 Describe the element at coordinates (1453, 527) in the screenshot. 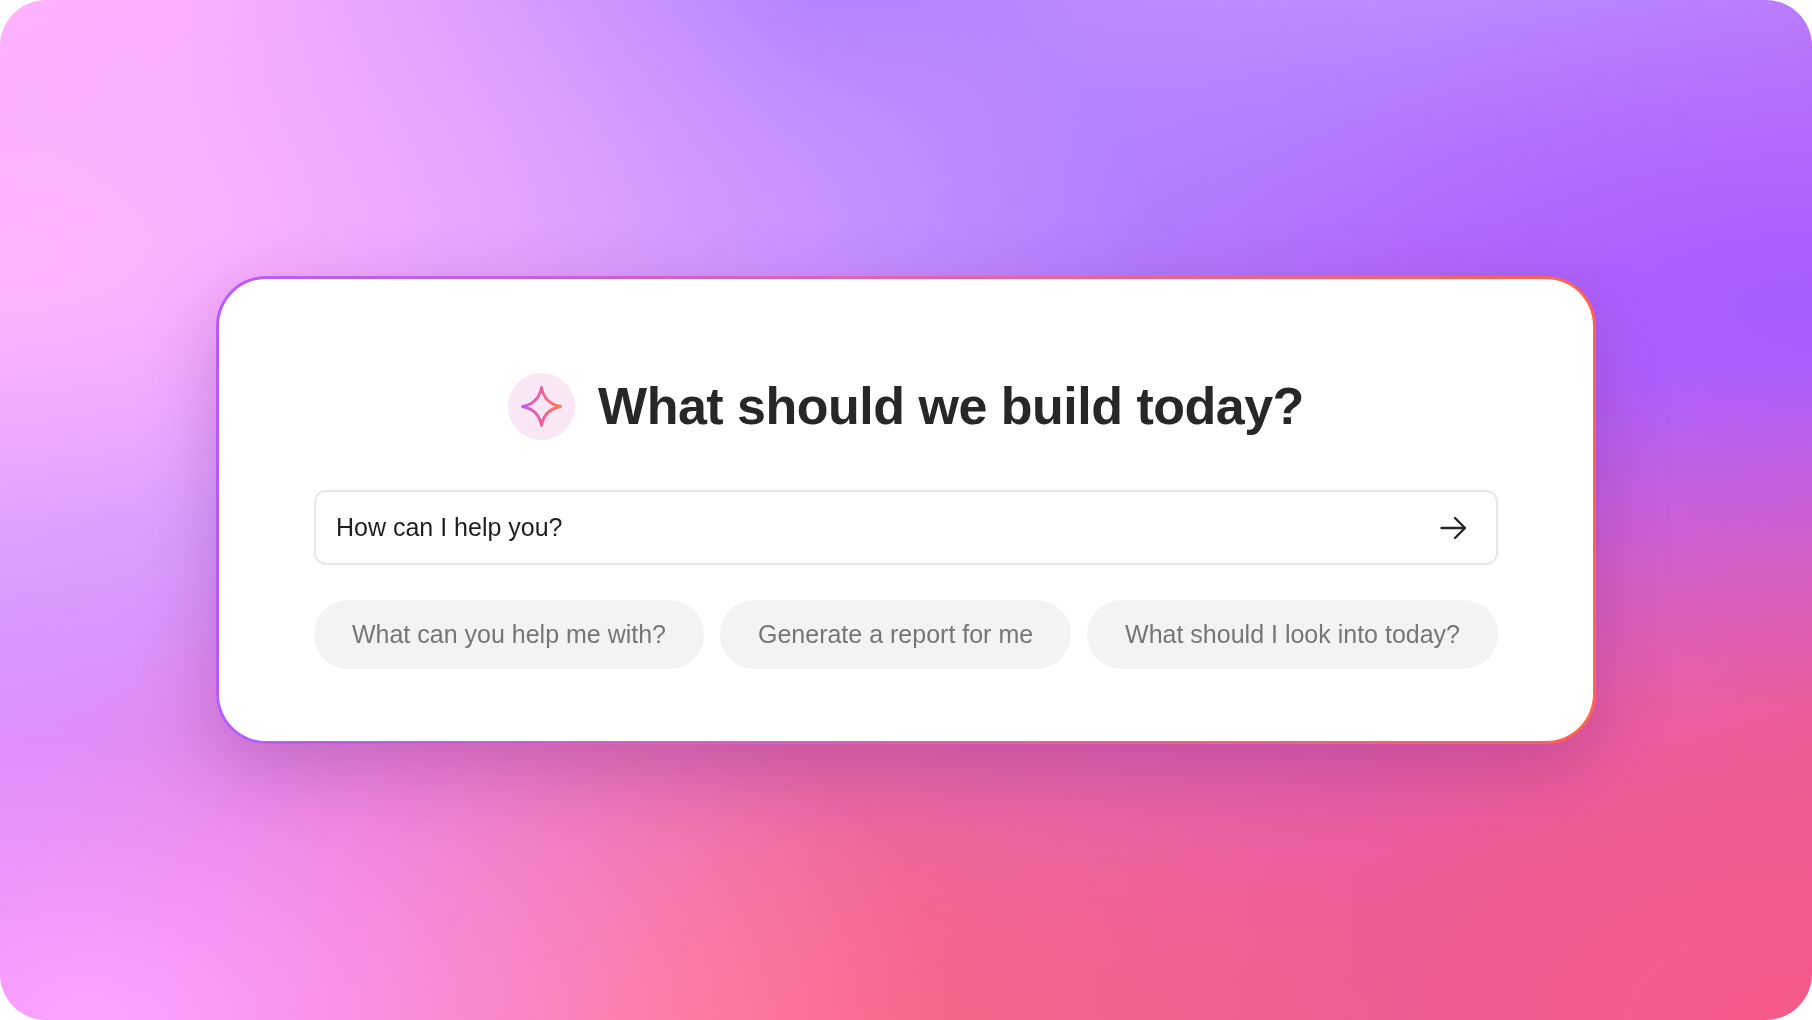

I see `arrow-right-icon` at that location.